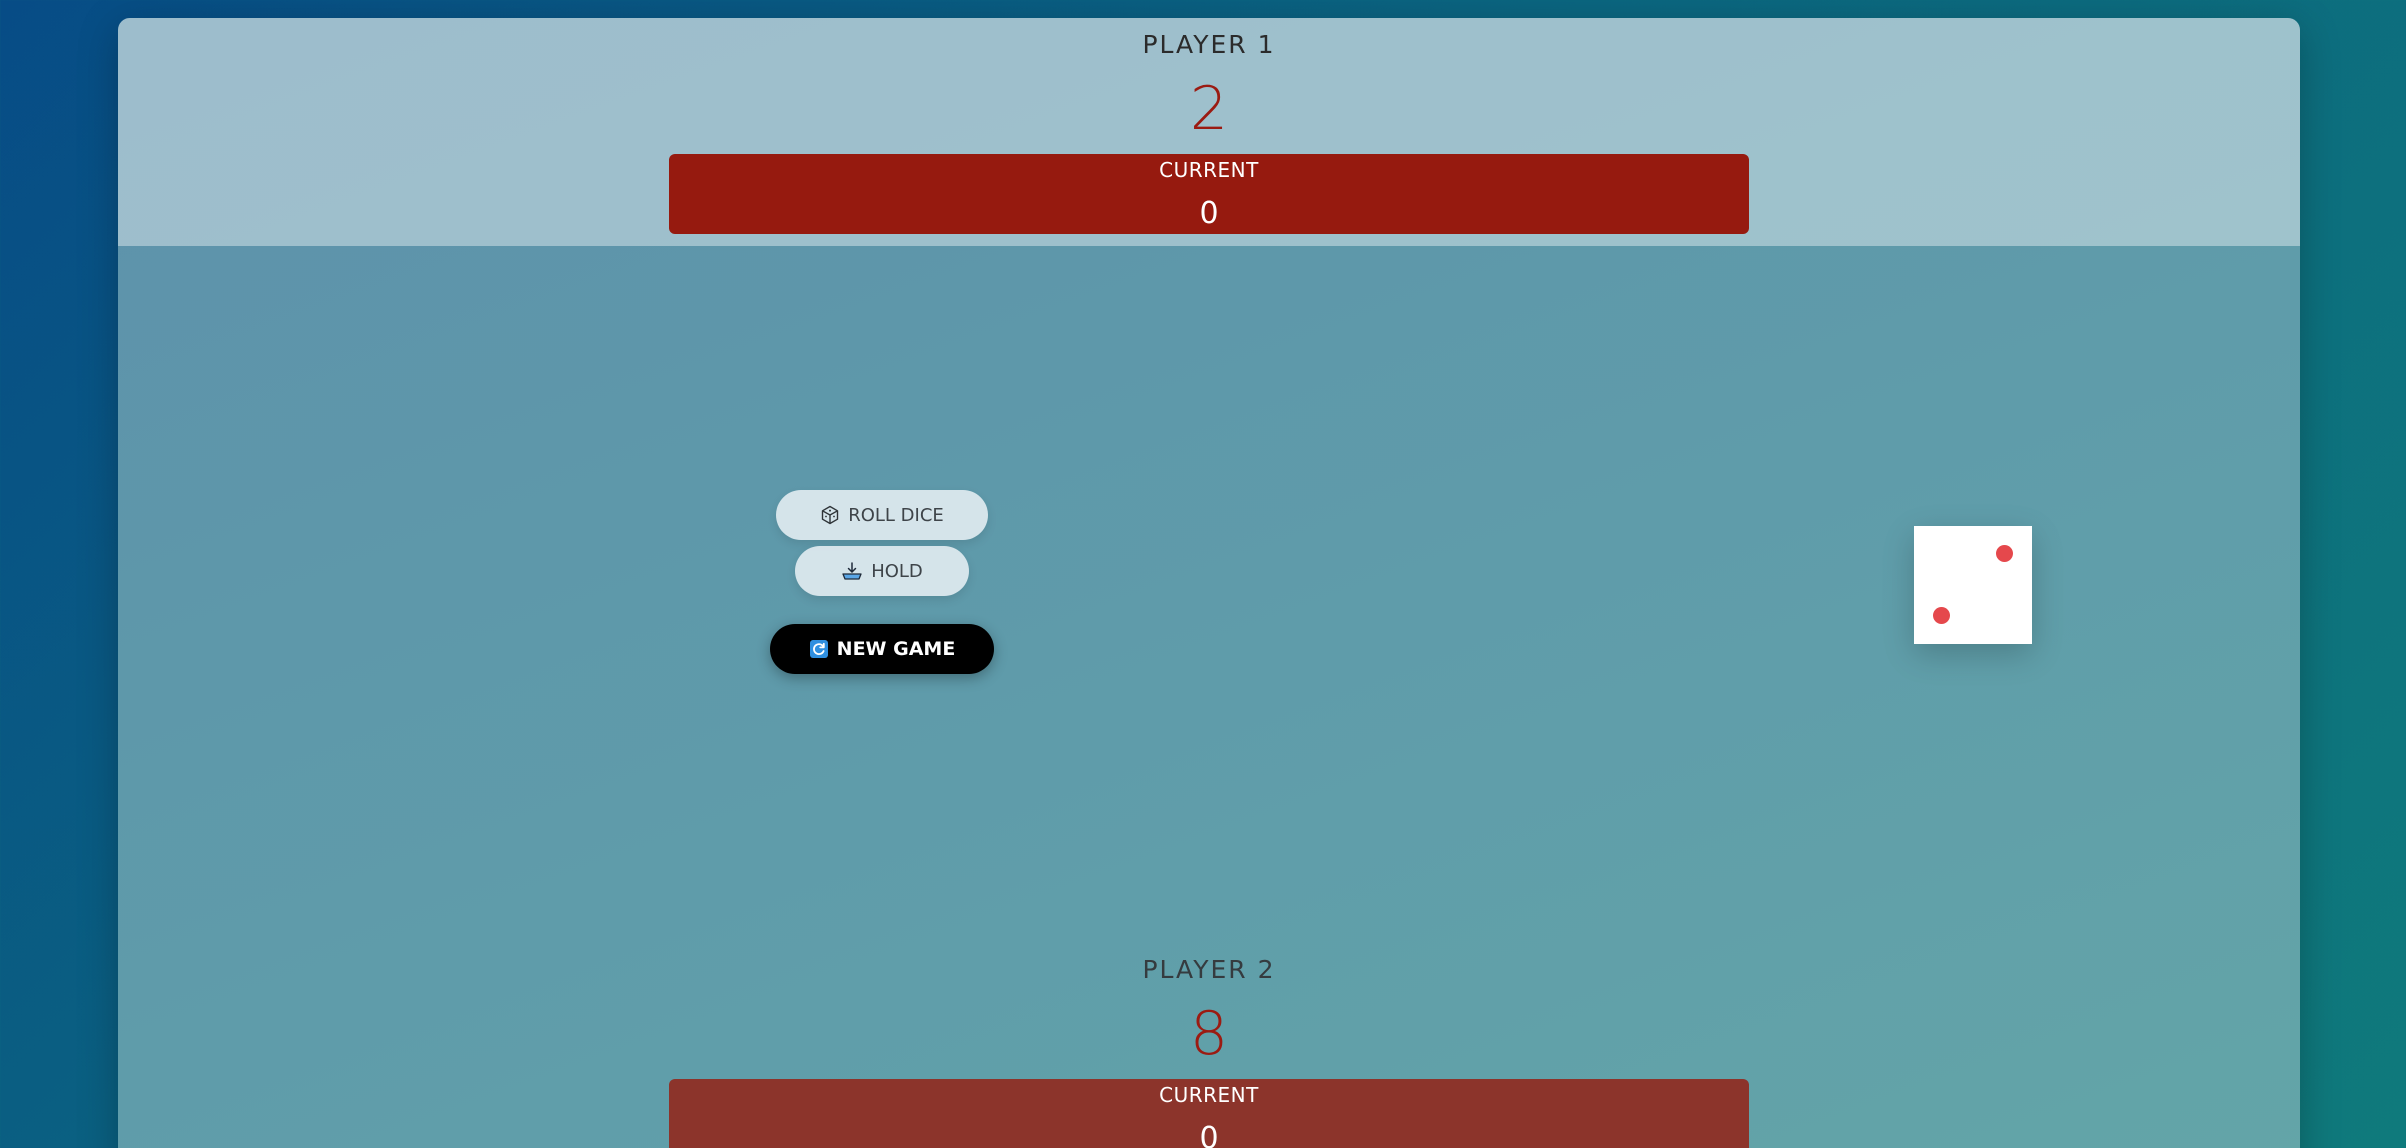 This screenshot has height=1148, width=2406. I want to click on player-1-current-score: 0, so click(1209, 213).